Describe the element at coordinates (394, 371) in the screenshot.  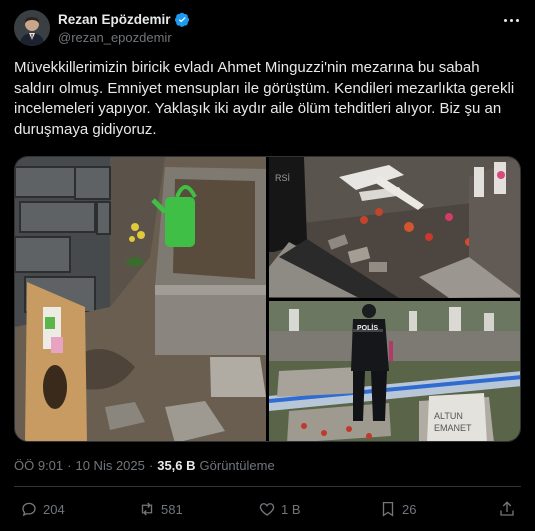
I see `police-officer-at-cemetery-photo: ALTUN EMANET POLİS` at that location.